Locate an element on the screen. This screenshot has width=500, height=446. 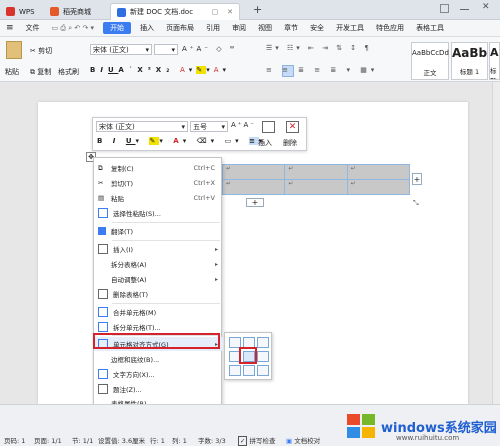
text-direction-icon is located at coordinates (103, 374).